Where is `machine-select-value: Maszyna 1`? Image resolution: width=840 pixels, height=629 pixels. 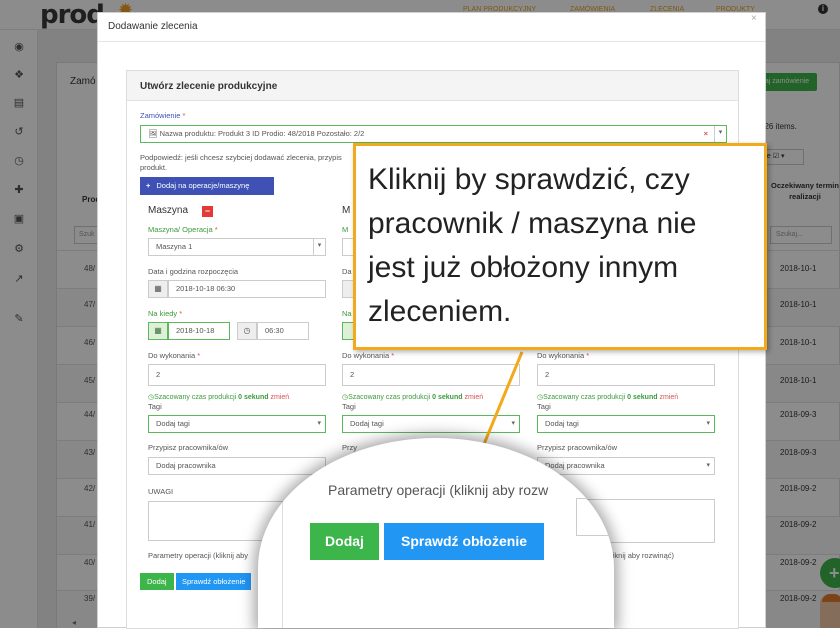 machine-select-value: Maszyna 1 is located at coordinates (174, 246).